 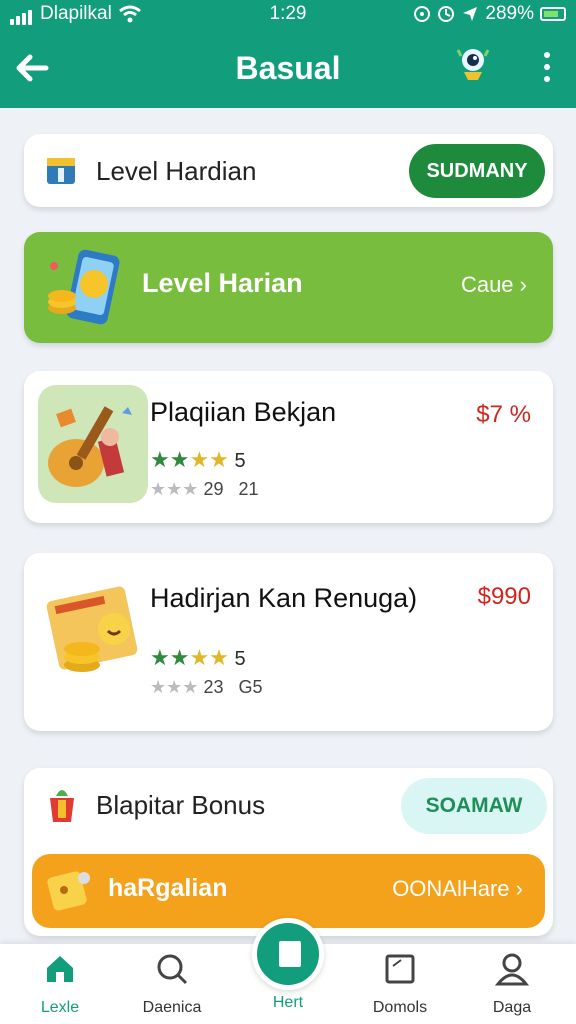 I want to click on meta-value-1: 29, so click(x=213, y=489).